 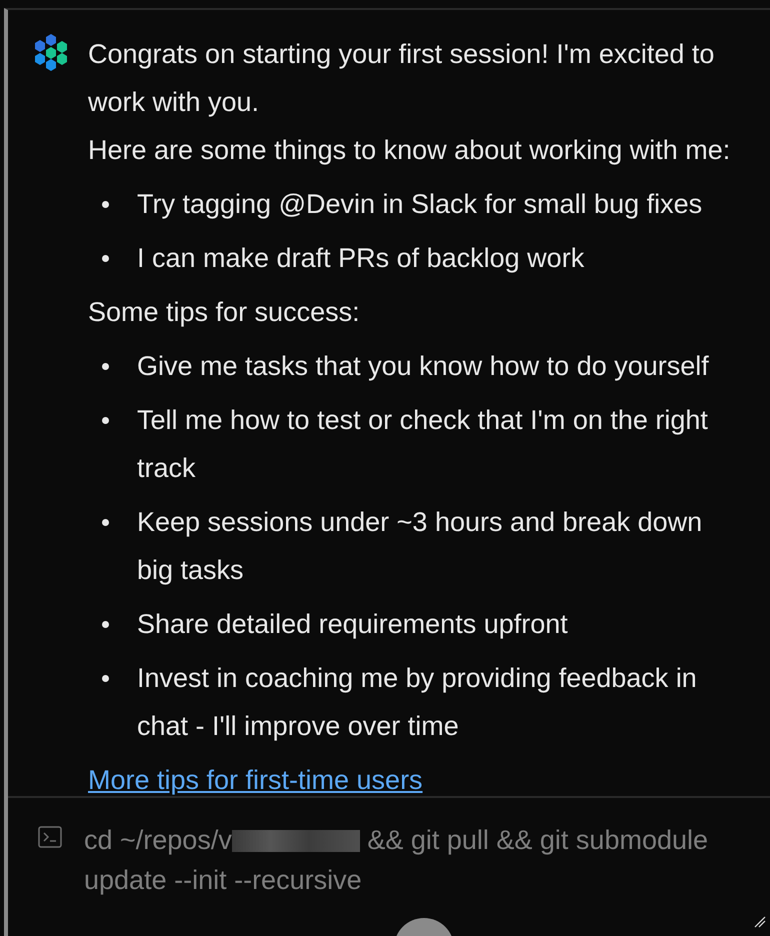 I want to click on command-text: cd ~/repos/v && git pull && git submodule update --init --recursive, so click(x=397, y=860).